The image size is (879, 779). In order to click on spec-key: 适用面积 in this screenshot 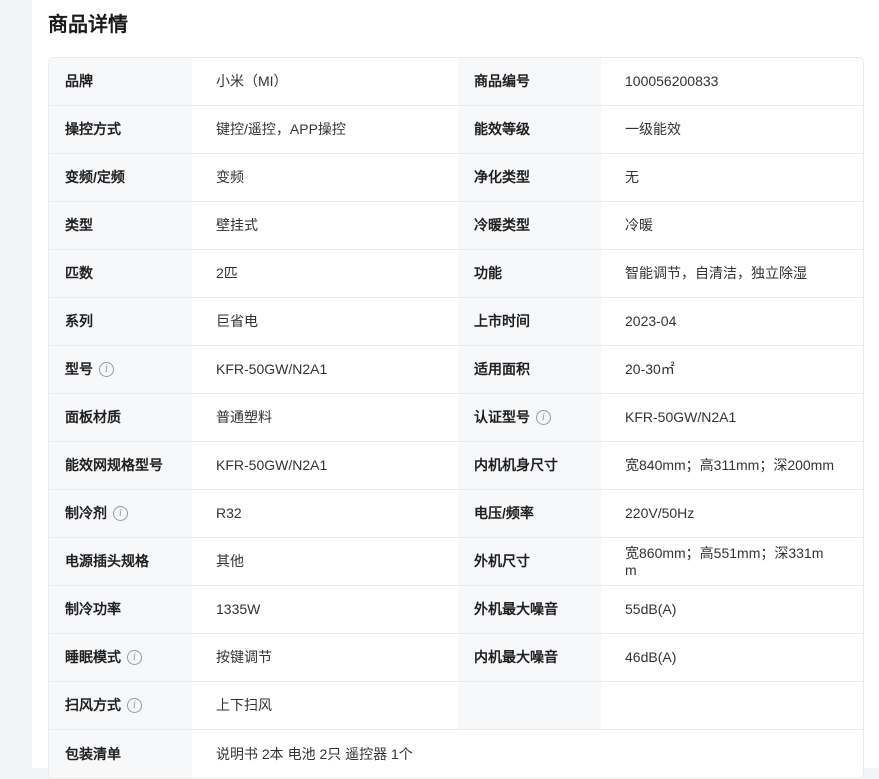, I will do `click(529, 369)`.